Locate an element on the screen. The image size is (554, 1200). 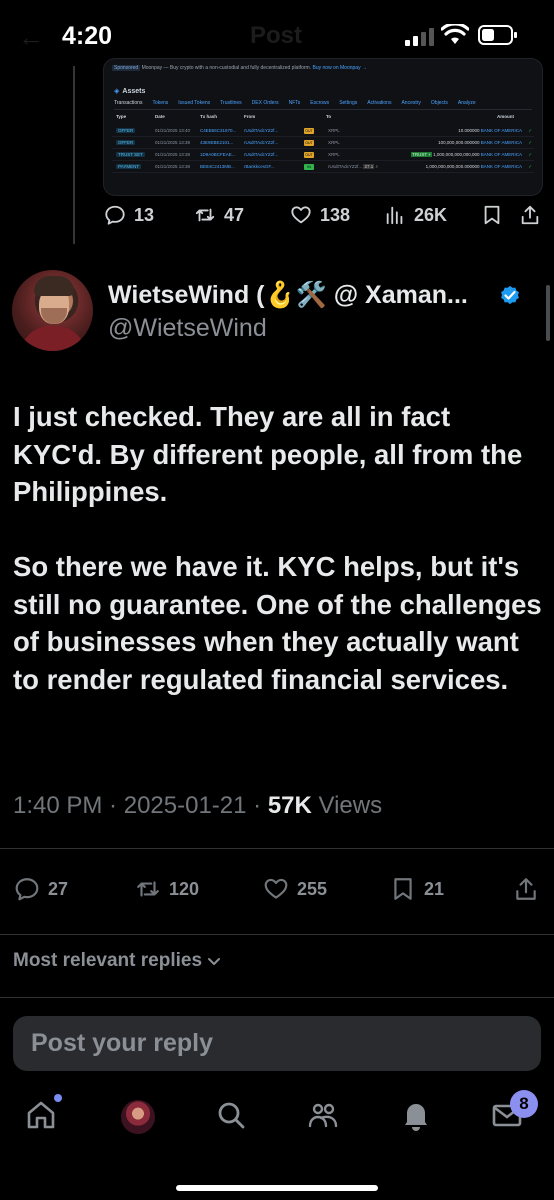
search-icon: ⌕ is located at coordinates (377, 166).